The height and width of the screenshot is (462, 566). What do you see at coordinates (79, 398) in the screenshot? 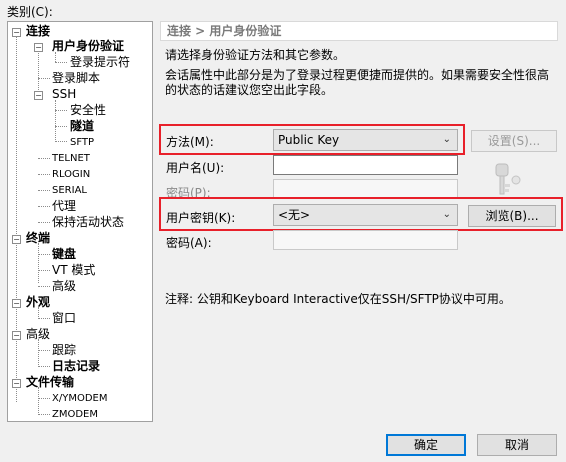
I see `tree-item-xymodem: X/YMODEM` at bounding box center [79, 398].